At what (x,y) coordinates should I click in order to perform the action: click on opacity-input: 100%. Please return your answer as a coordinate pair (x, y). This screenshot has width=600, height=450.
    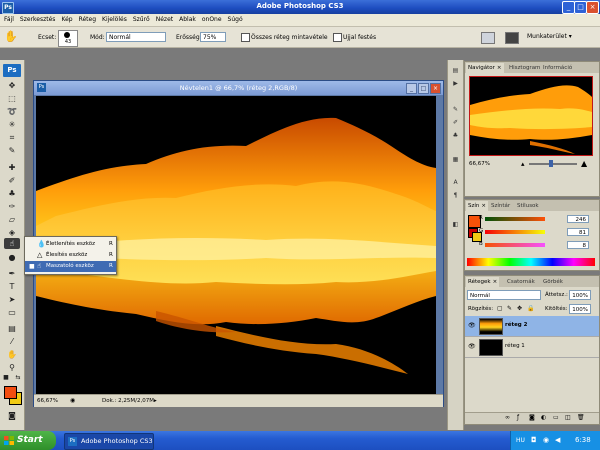
    Looking at the image, I should click on (580, 295).